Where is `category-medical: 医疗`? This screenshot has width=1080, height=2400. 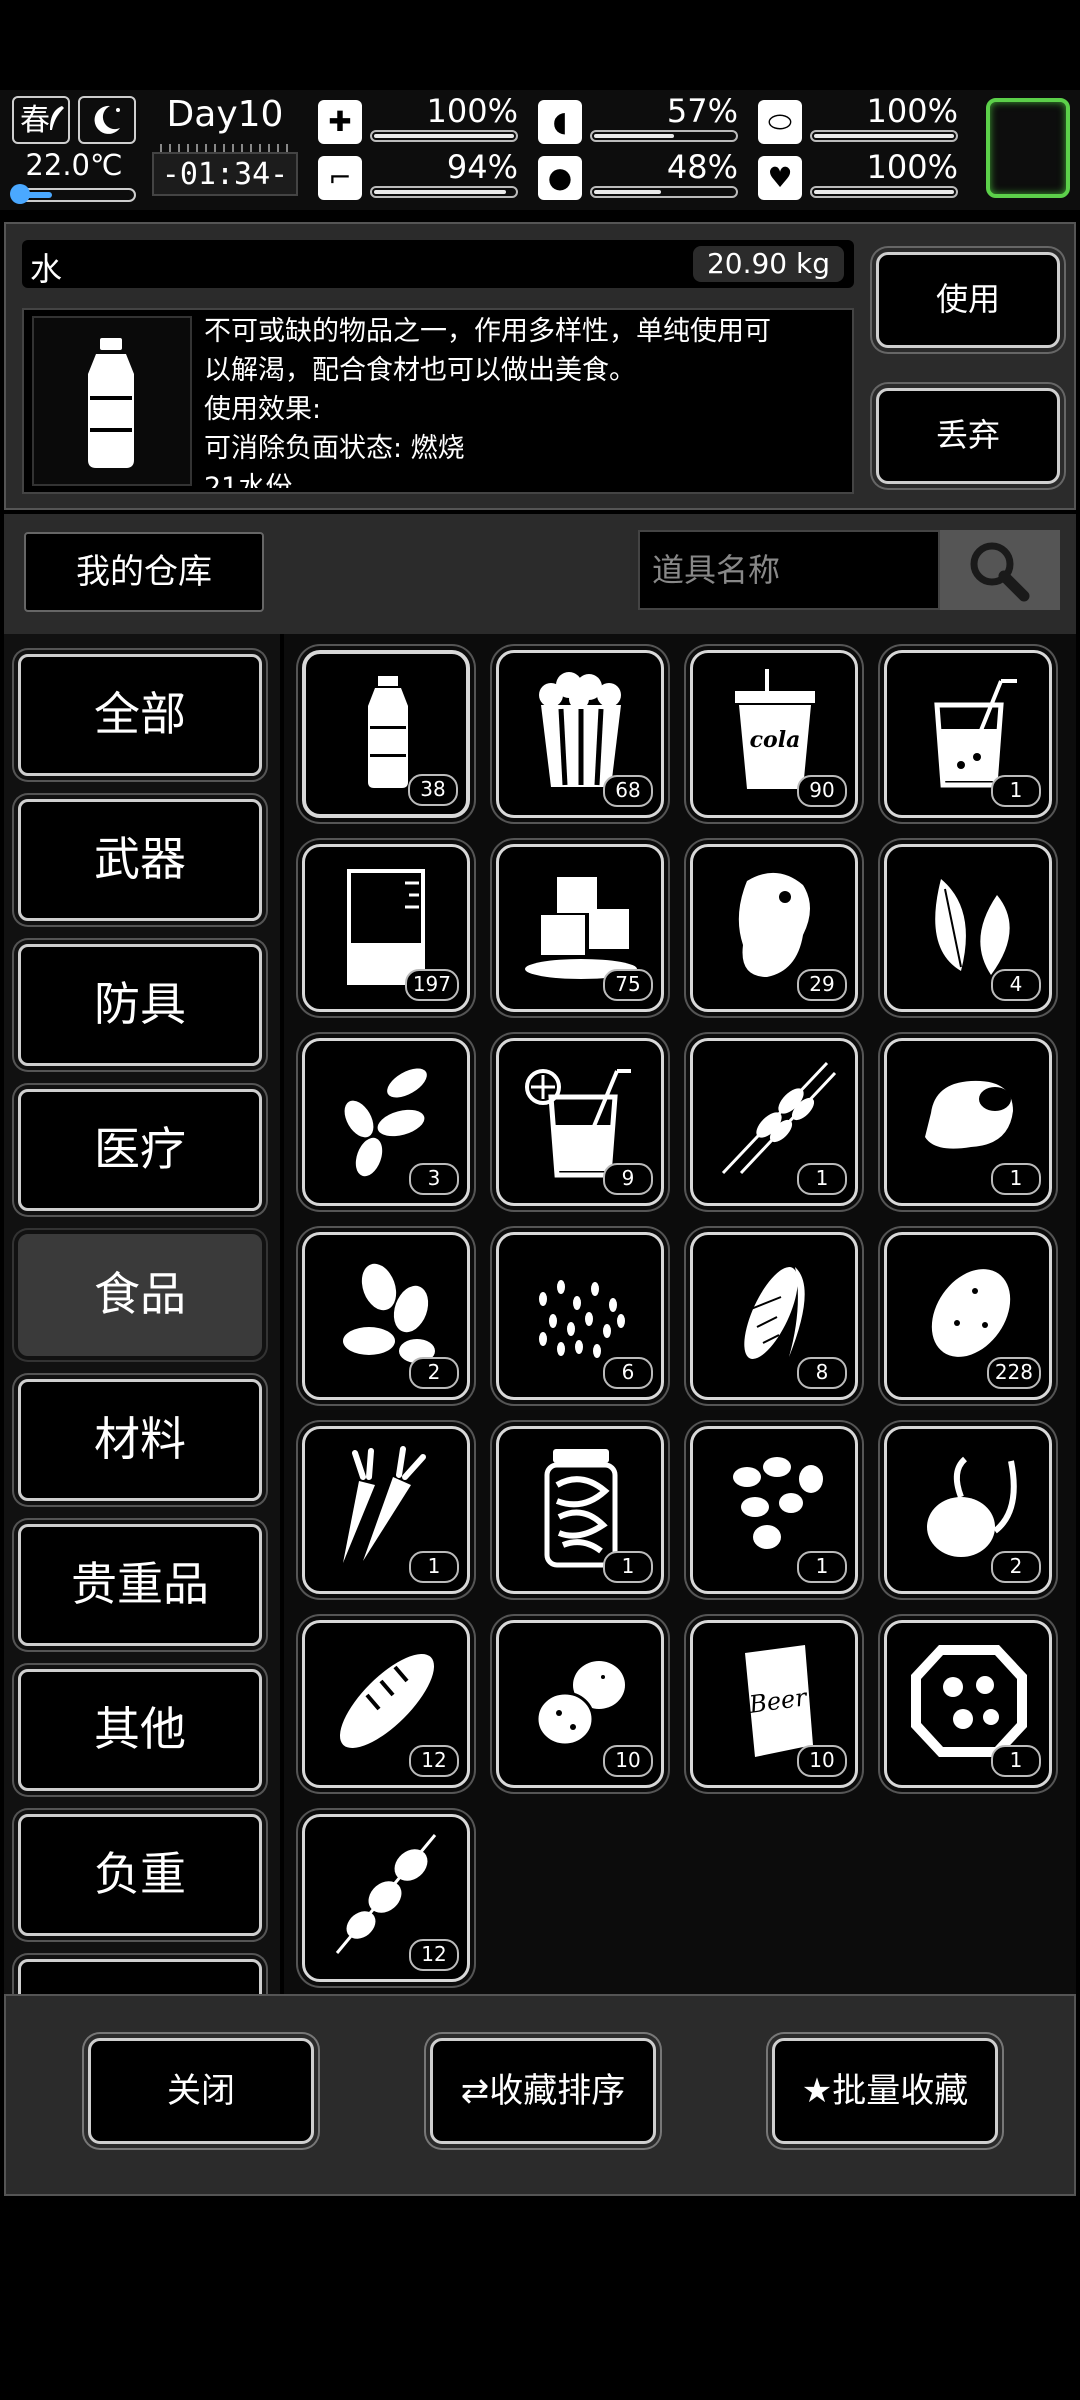
category-medical: 医疗 is located at coordinates (140, 1150).